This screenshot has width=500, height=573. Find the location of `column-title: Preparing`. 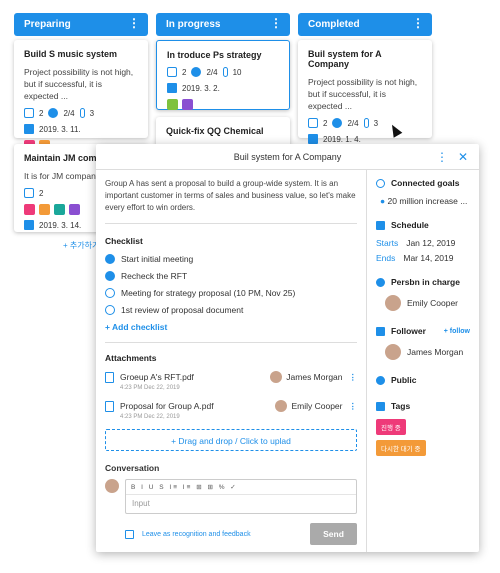

column-title: Preparing is located at coordinates (47, 24).